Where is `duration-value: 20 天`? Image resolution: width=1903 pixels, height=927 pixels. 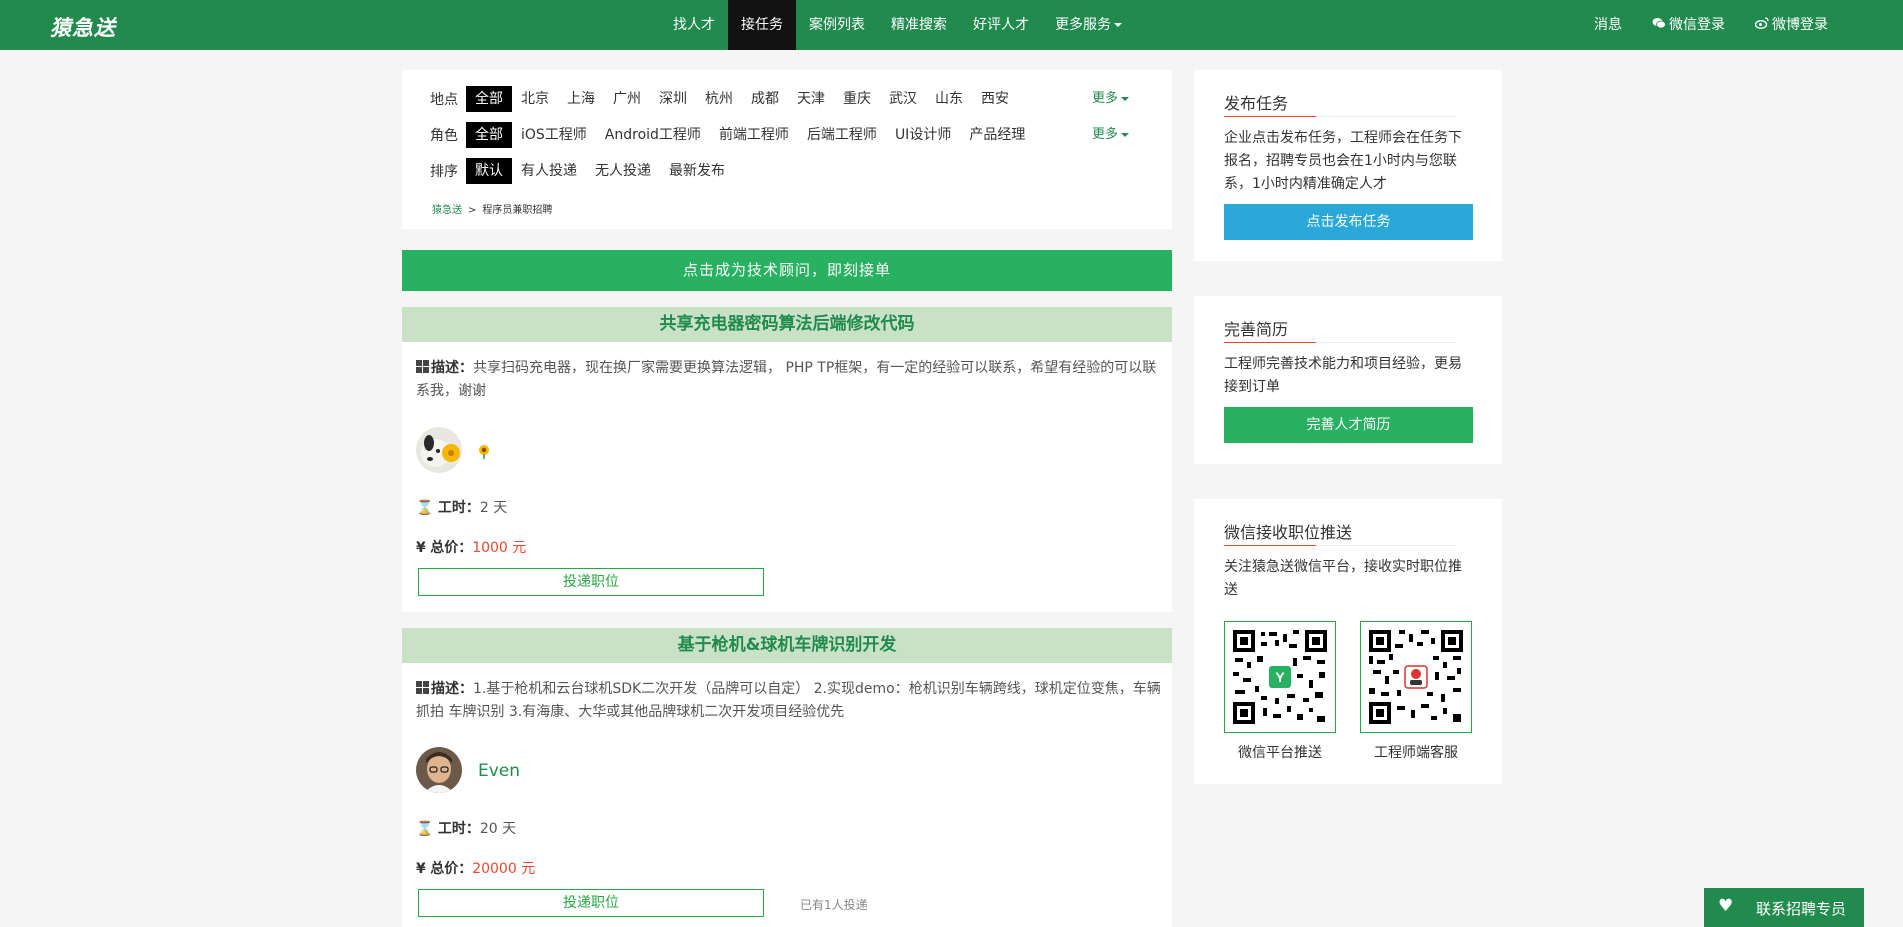 duration-value: 20 天 is located at coordinates (498, 829).